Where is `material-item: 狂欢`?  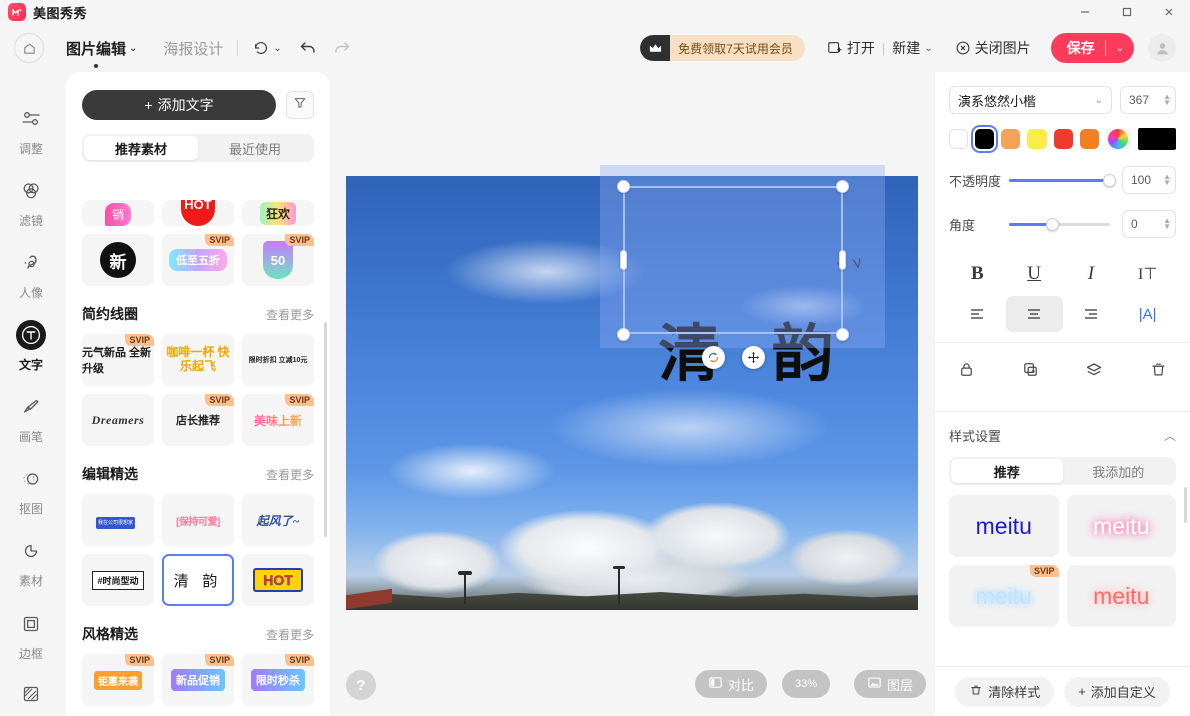 material-item: 狂欢 is located at coordinates (278, 213).